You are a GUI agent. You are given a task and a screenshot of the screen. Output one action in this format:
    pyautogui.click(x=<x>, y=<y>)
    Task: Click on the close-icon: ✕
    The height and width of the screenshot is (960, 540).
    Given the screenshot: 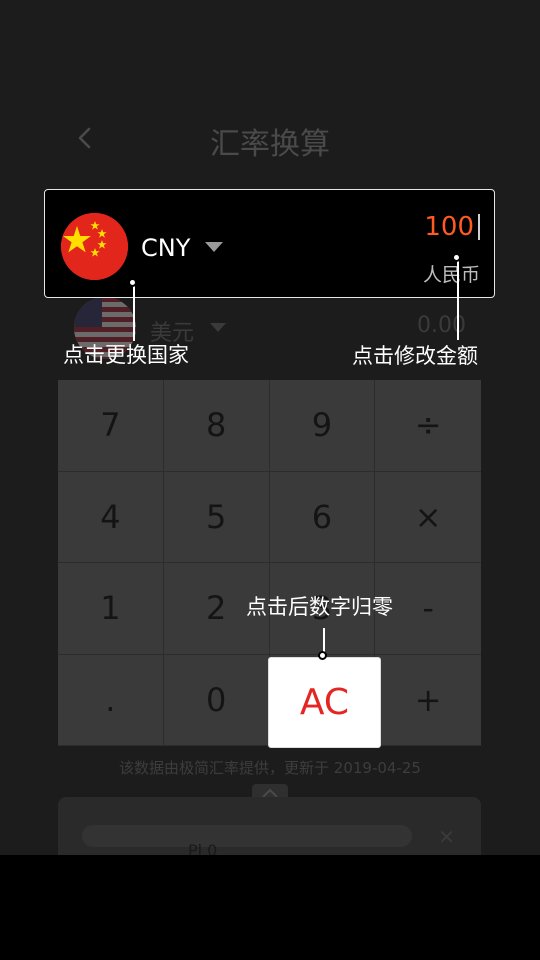 What is the action you would take?
    pyautogui.click(x=446, y=837)
    